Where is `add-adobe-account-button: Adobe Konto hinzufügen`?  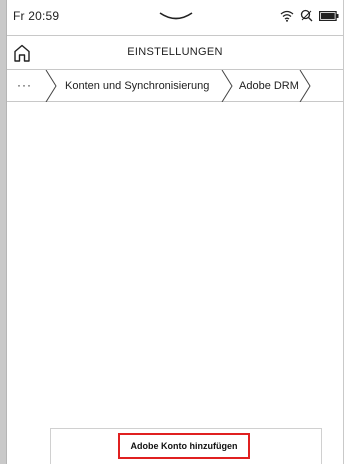
add-adobe-account-button: Adobe Konto hinzufügen is located at coordinates (184, 446).